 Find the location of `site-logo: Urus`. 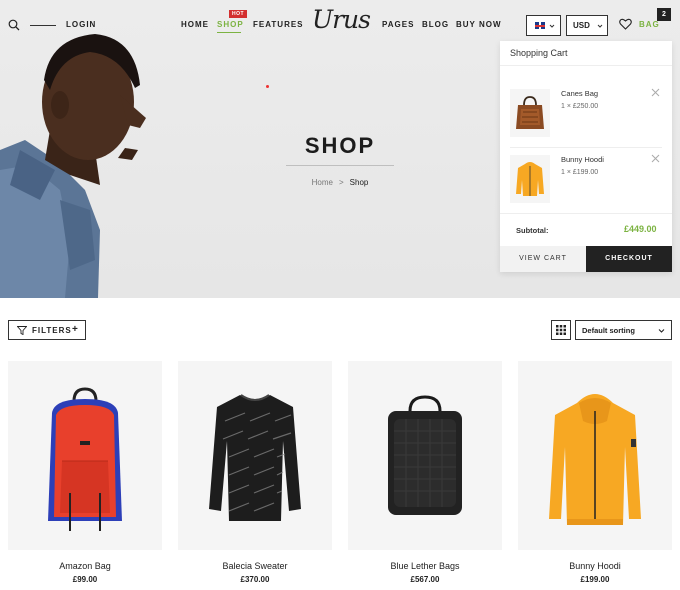

site-logo: Urus is located at coordinates (341, 19).